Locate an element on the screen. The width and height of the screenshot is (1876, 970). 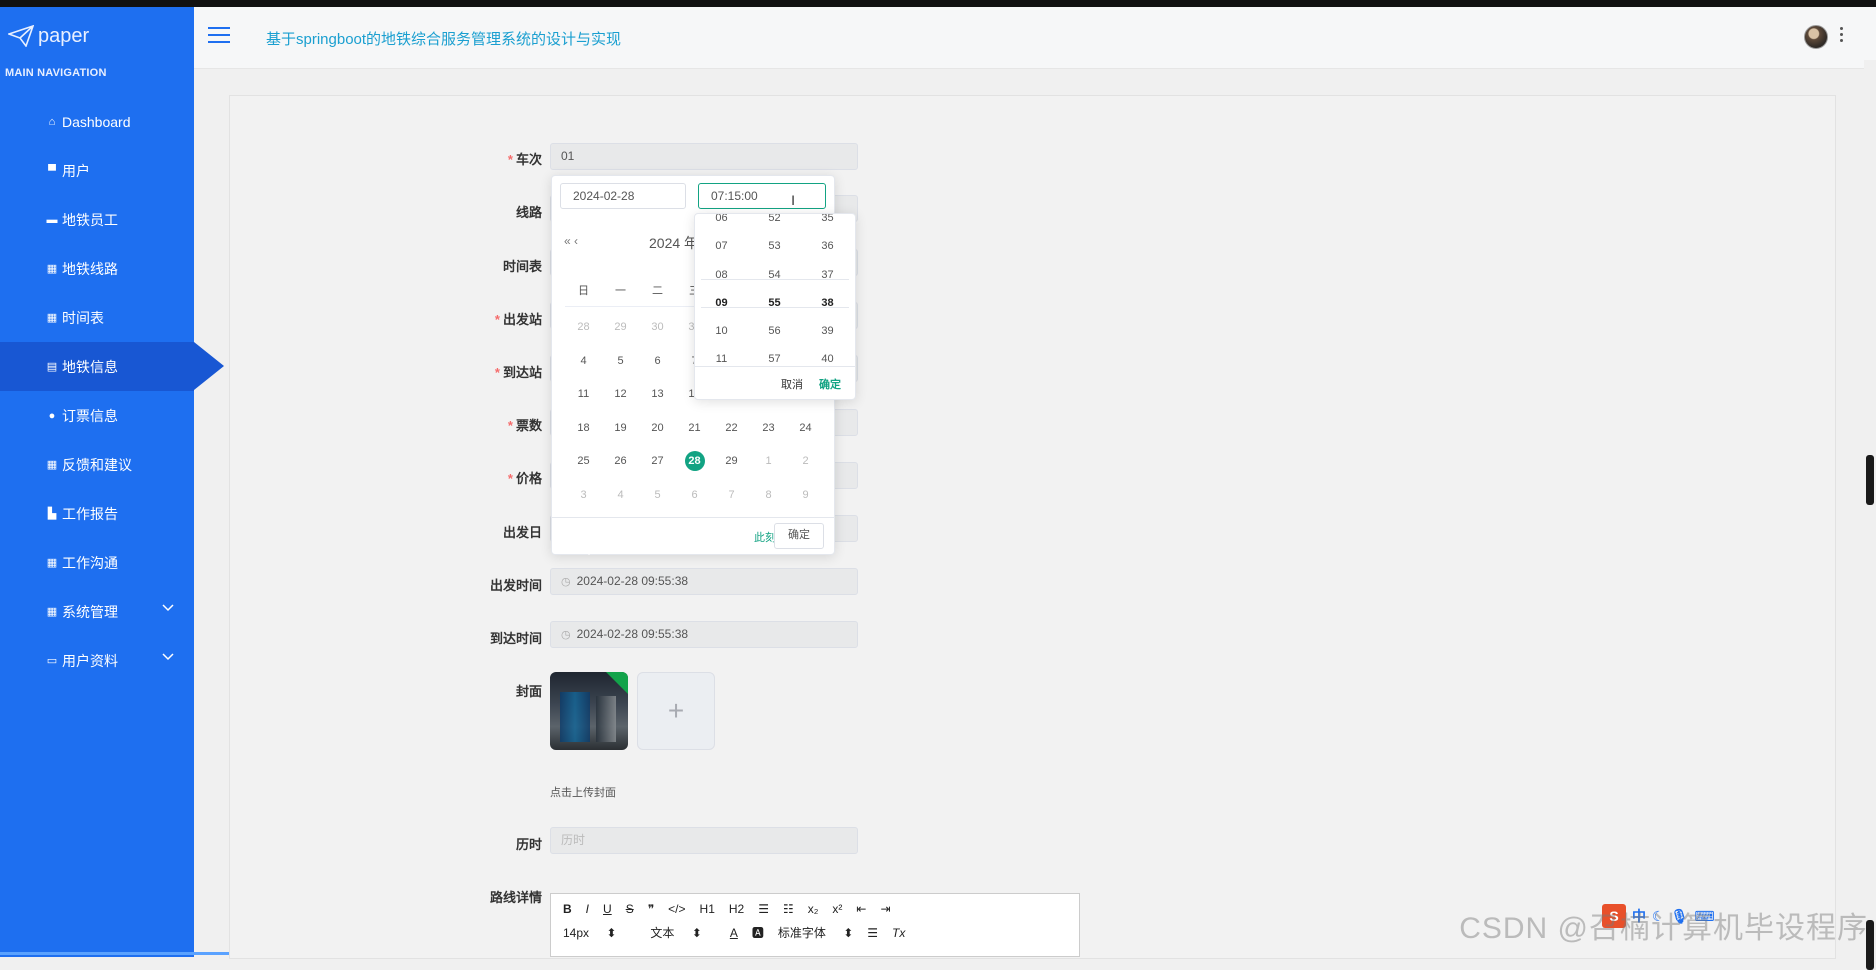
calendar-day: 22 is located at coordinates (731, 429).